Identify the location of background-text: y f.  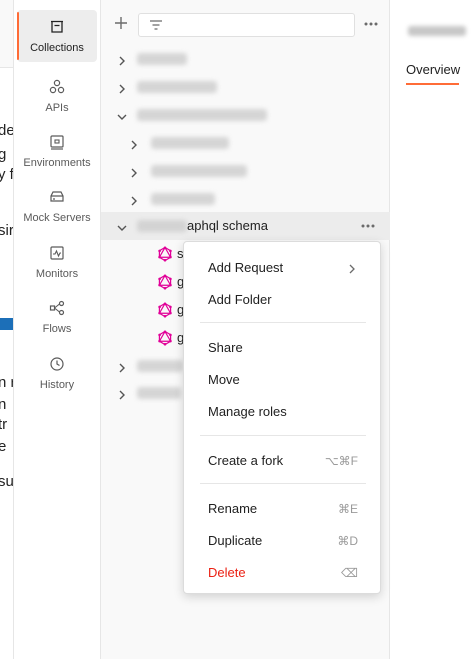
(7, 174).